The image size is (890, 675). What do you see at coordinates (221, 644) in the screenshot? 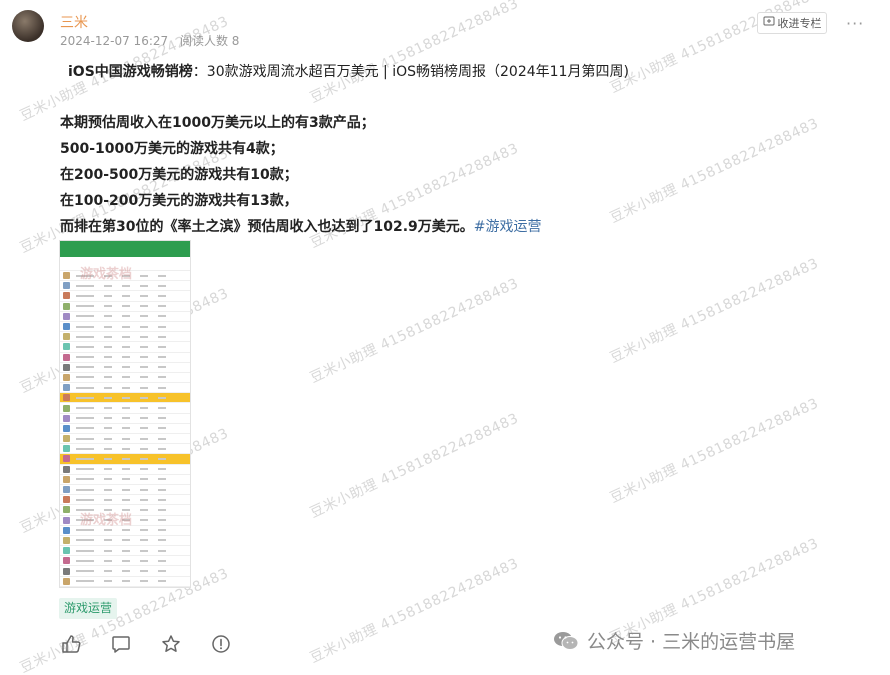
I see `report-icon` at bounding box center [221, 644].